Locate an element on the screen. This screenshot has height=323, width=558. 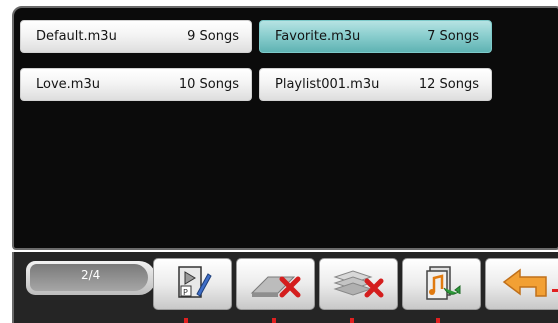
delete-all-button is located at coordinates (358, 284).